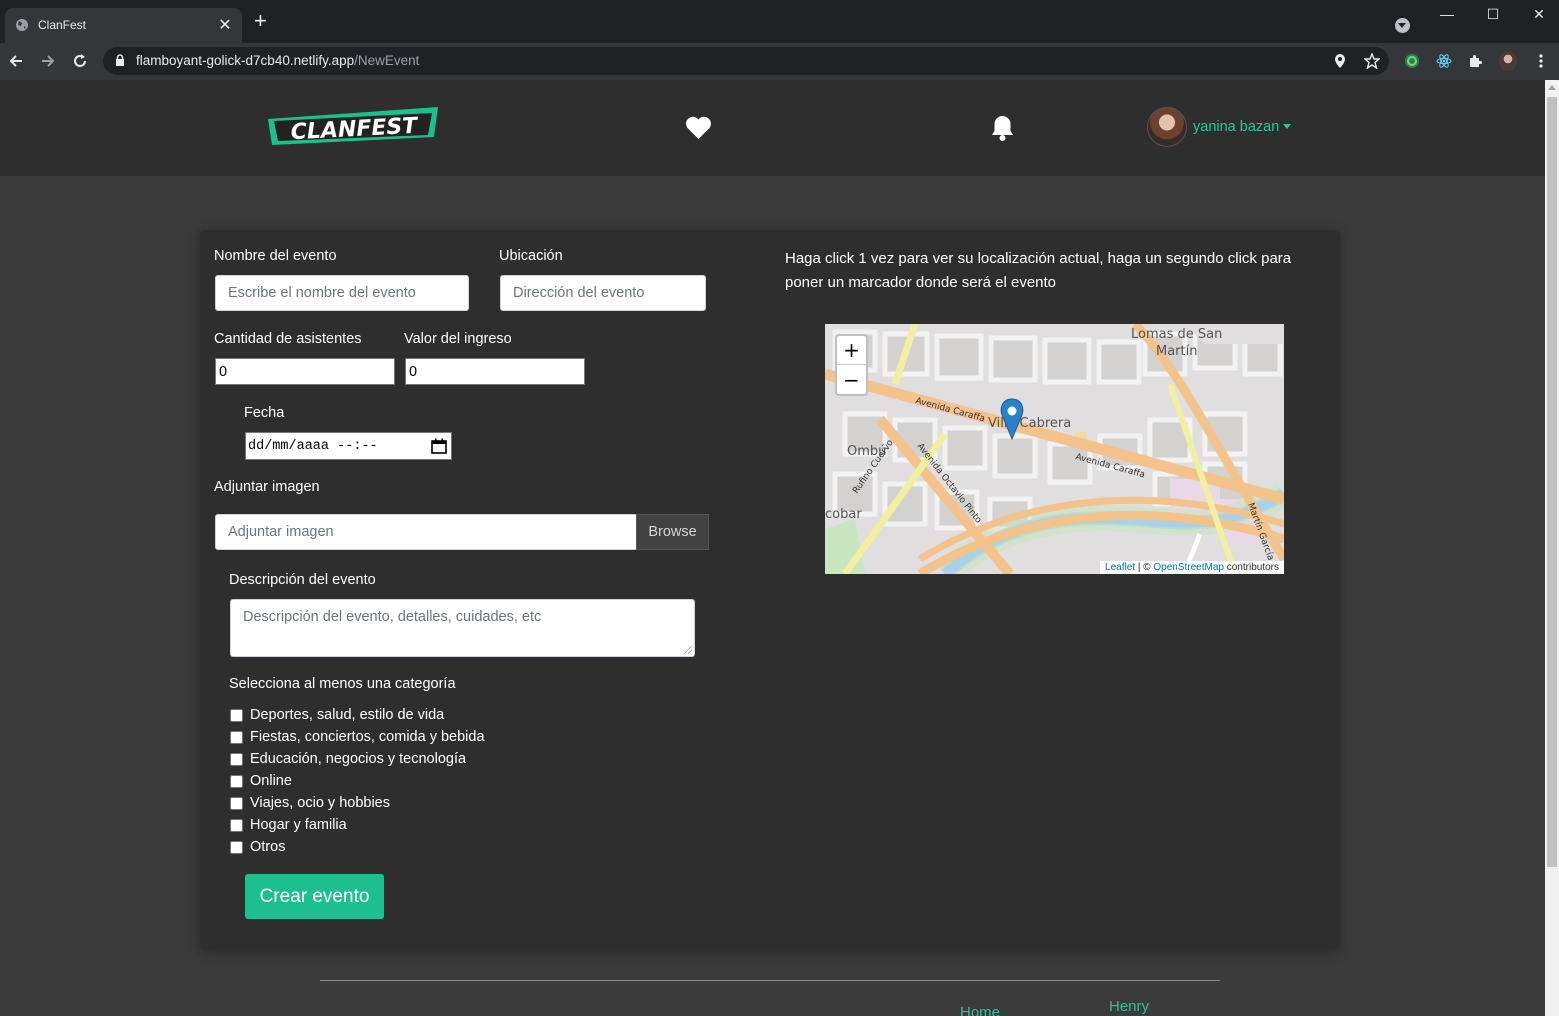 The height and width of the screenshot is (1016, 1559). What do you see at coordinates (495, 371) in the screenshot?
I see `price-input: 0` at bounding box center [495, 371].